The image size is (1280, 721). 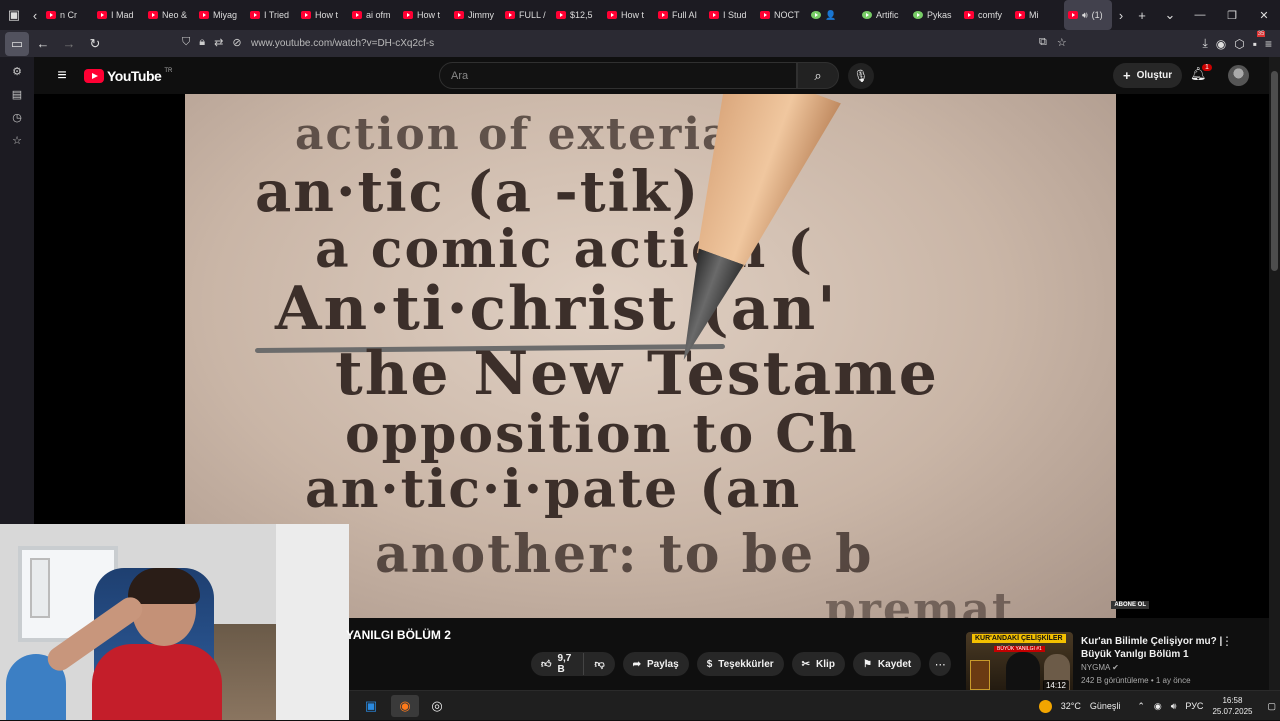 I want to click on search-input: Ara, so click(x=618, y=75).